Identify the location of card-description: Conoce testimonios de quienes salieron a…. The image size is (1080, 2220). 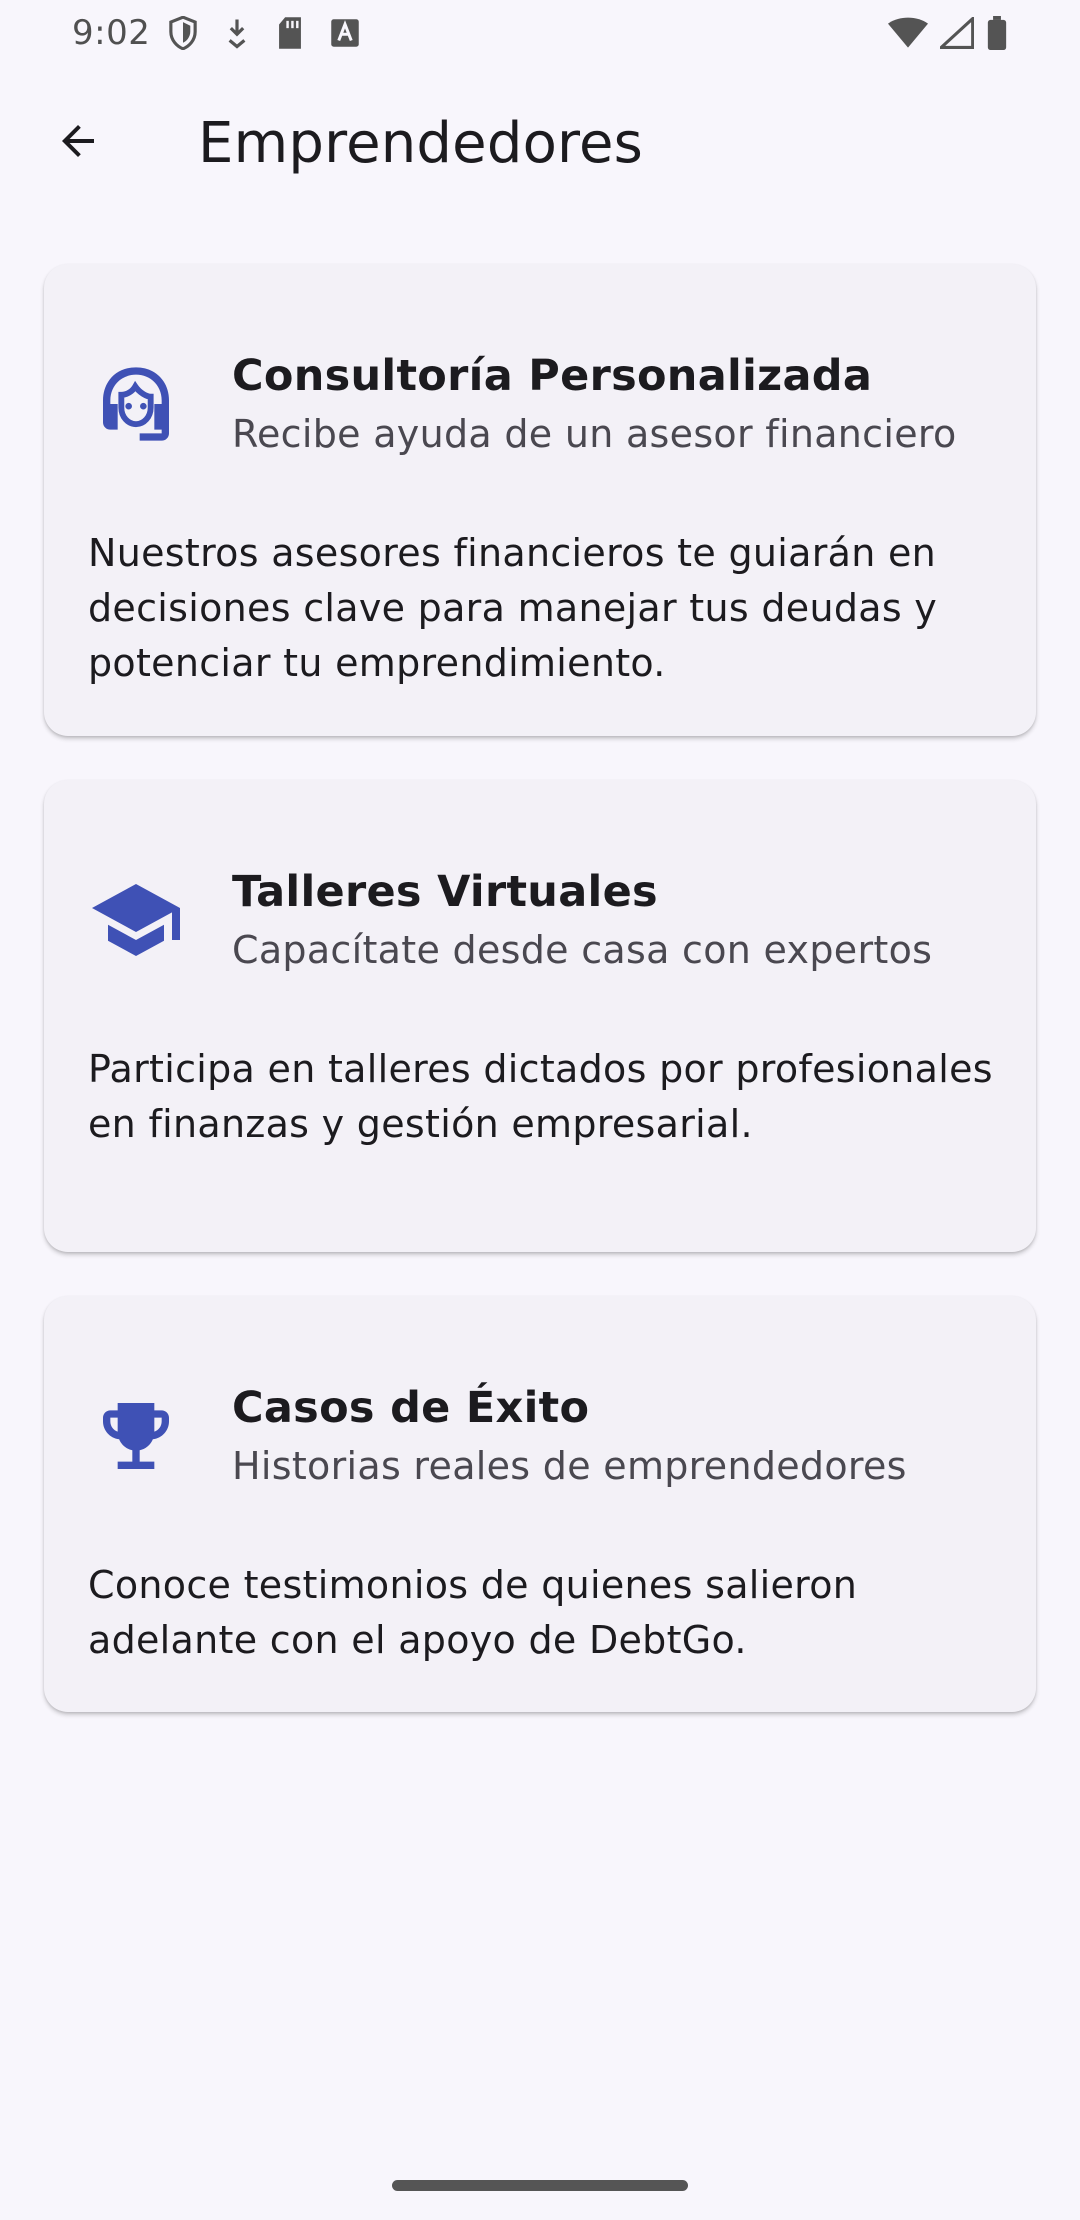
(473, 1612).